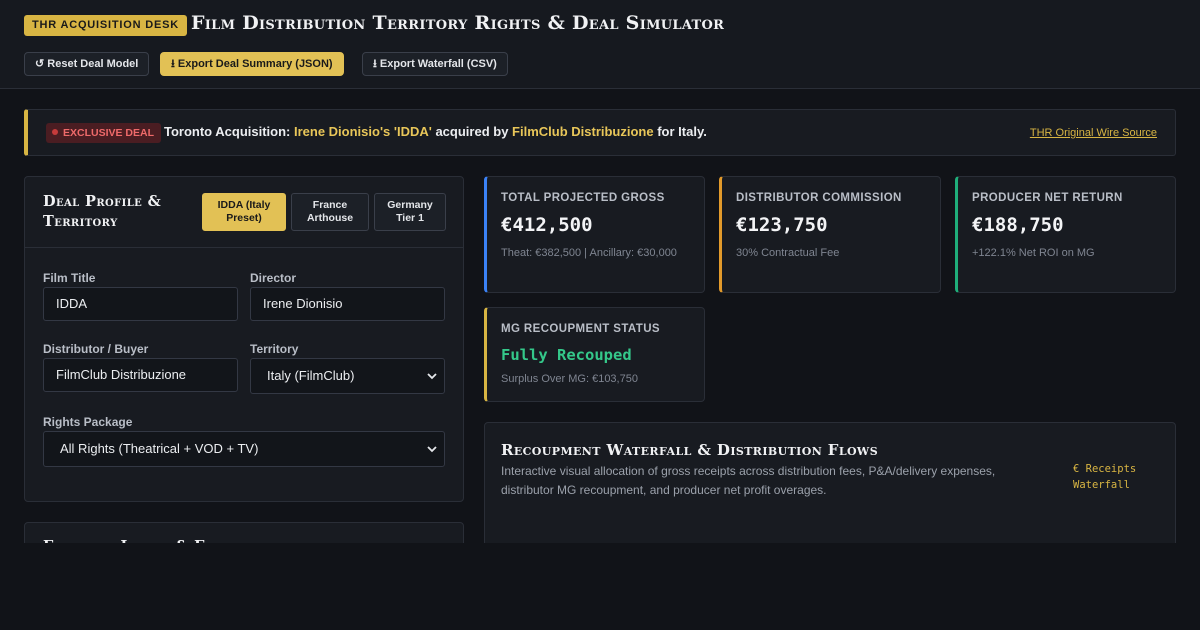 Image resolution: width=1200 pixels, height=630 pixels. Describe the element at coordinates (410, 212) in the screenshot. I see `preset-germany-tier1: Germany Tier 1` at that location.